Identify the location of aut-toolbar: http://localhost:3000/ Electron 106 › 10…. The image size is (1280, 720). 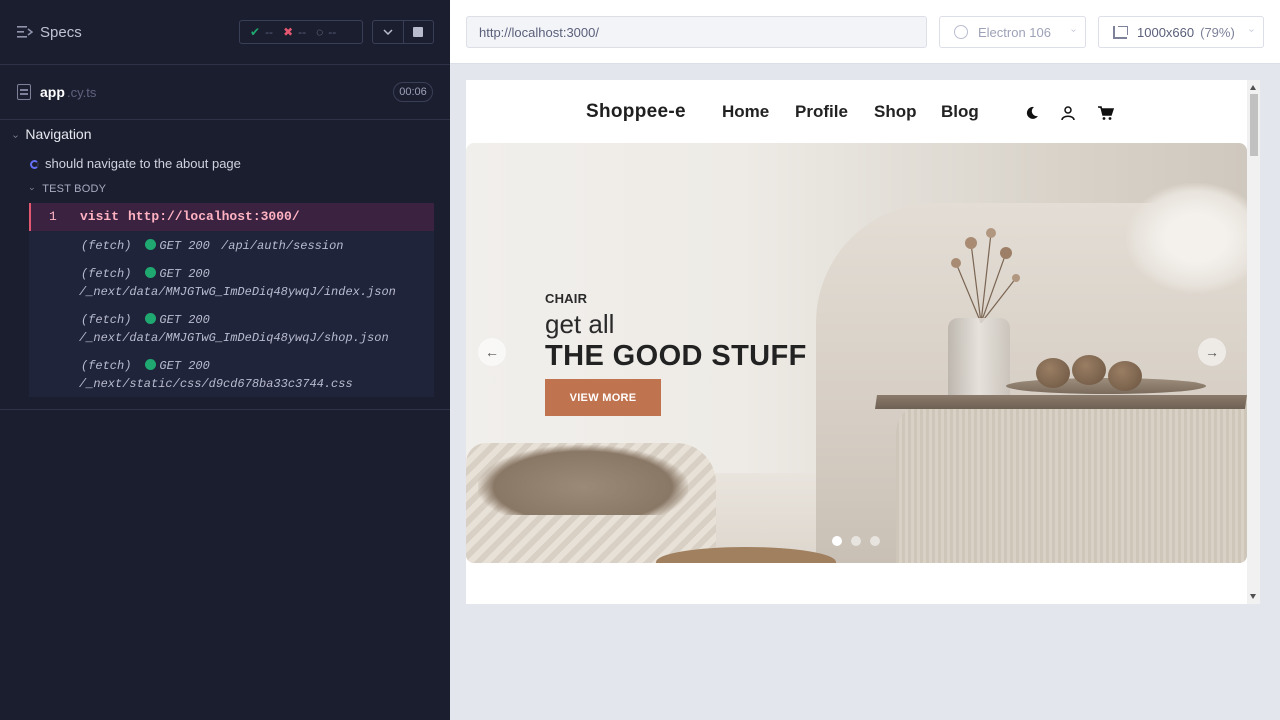
(865, 32).